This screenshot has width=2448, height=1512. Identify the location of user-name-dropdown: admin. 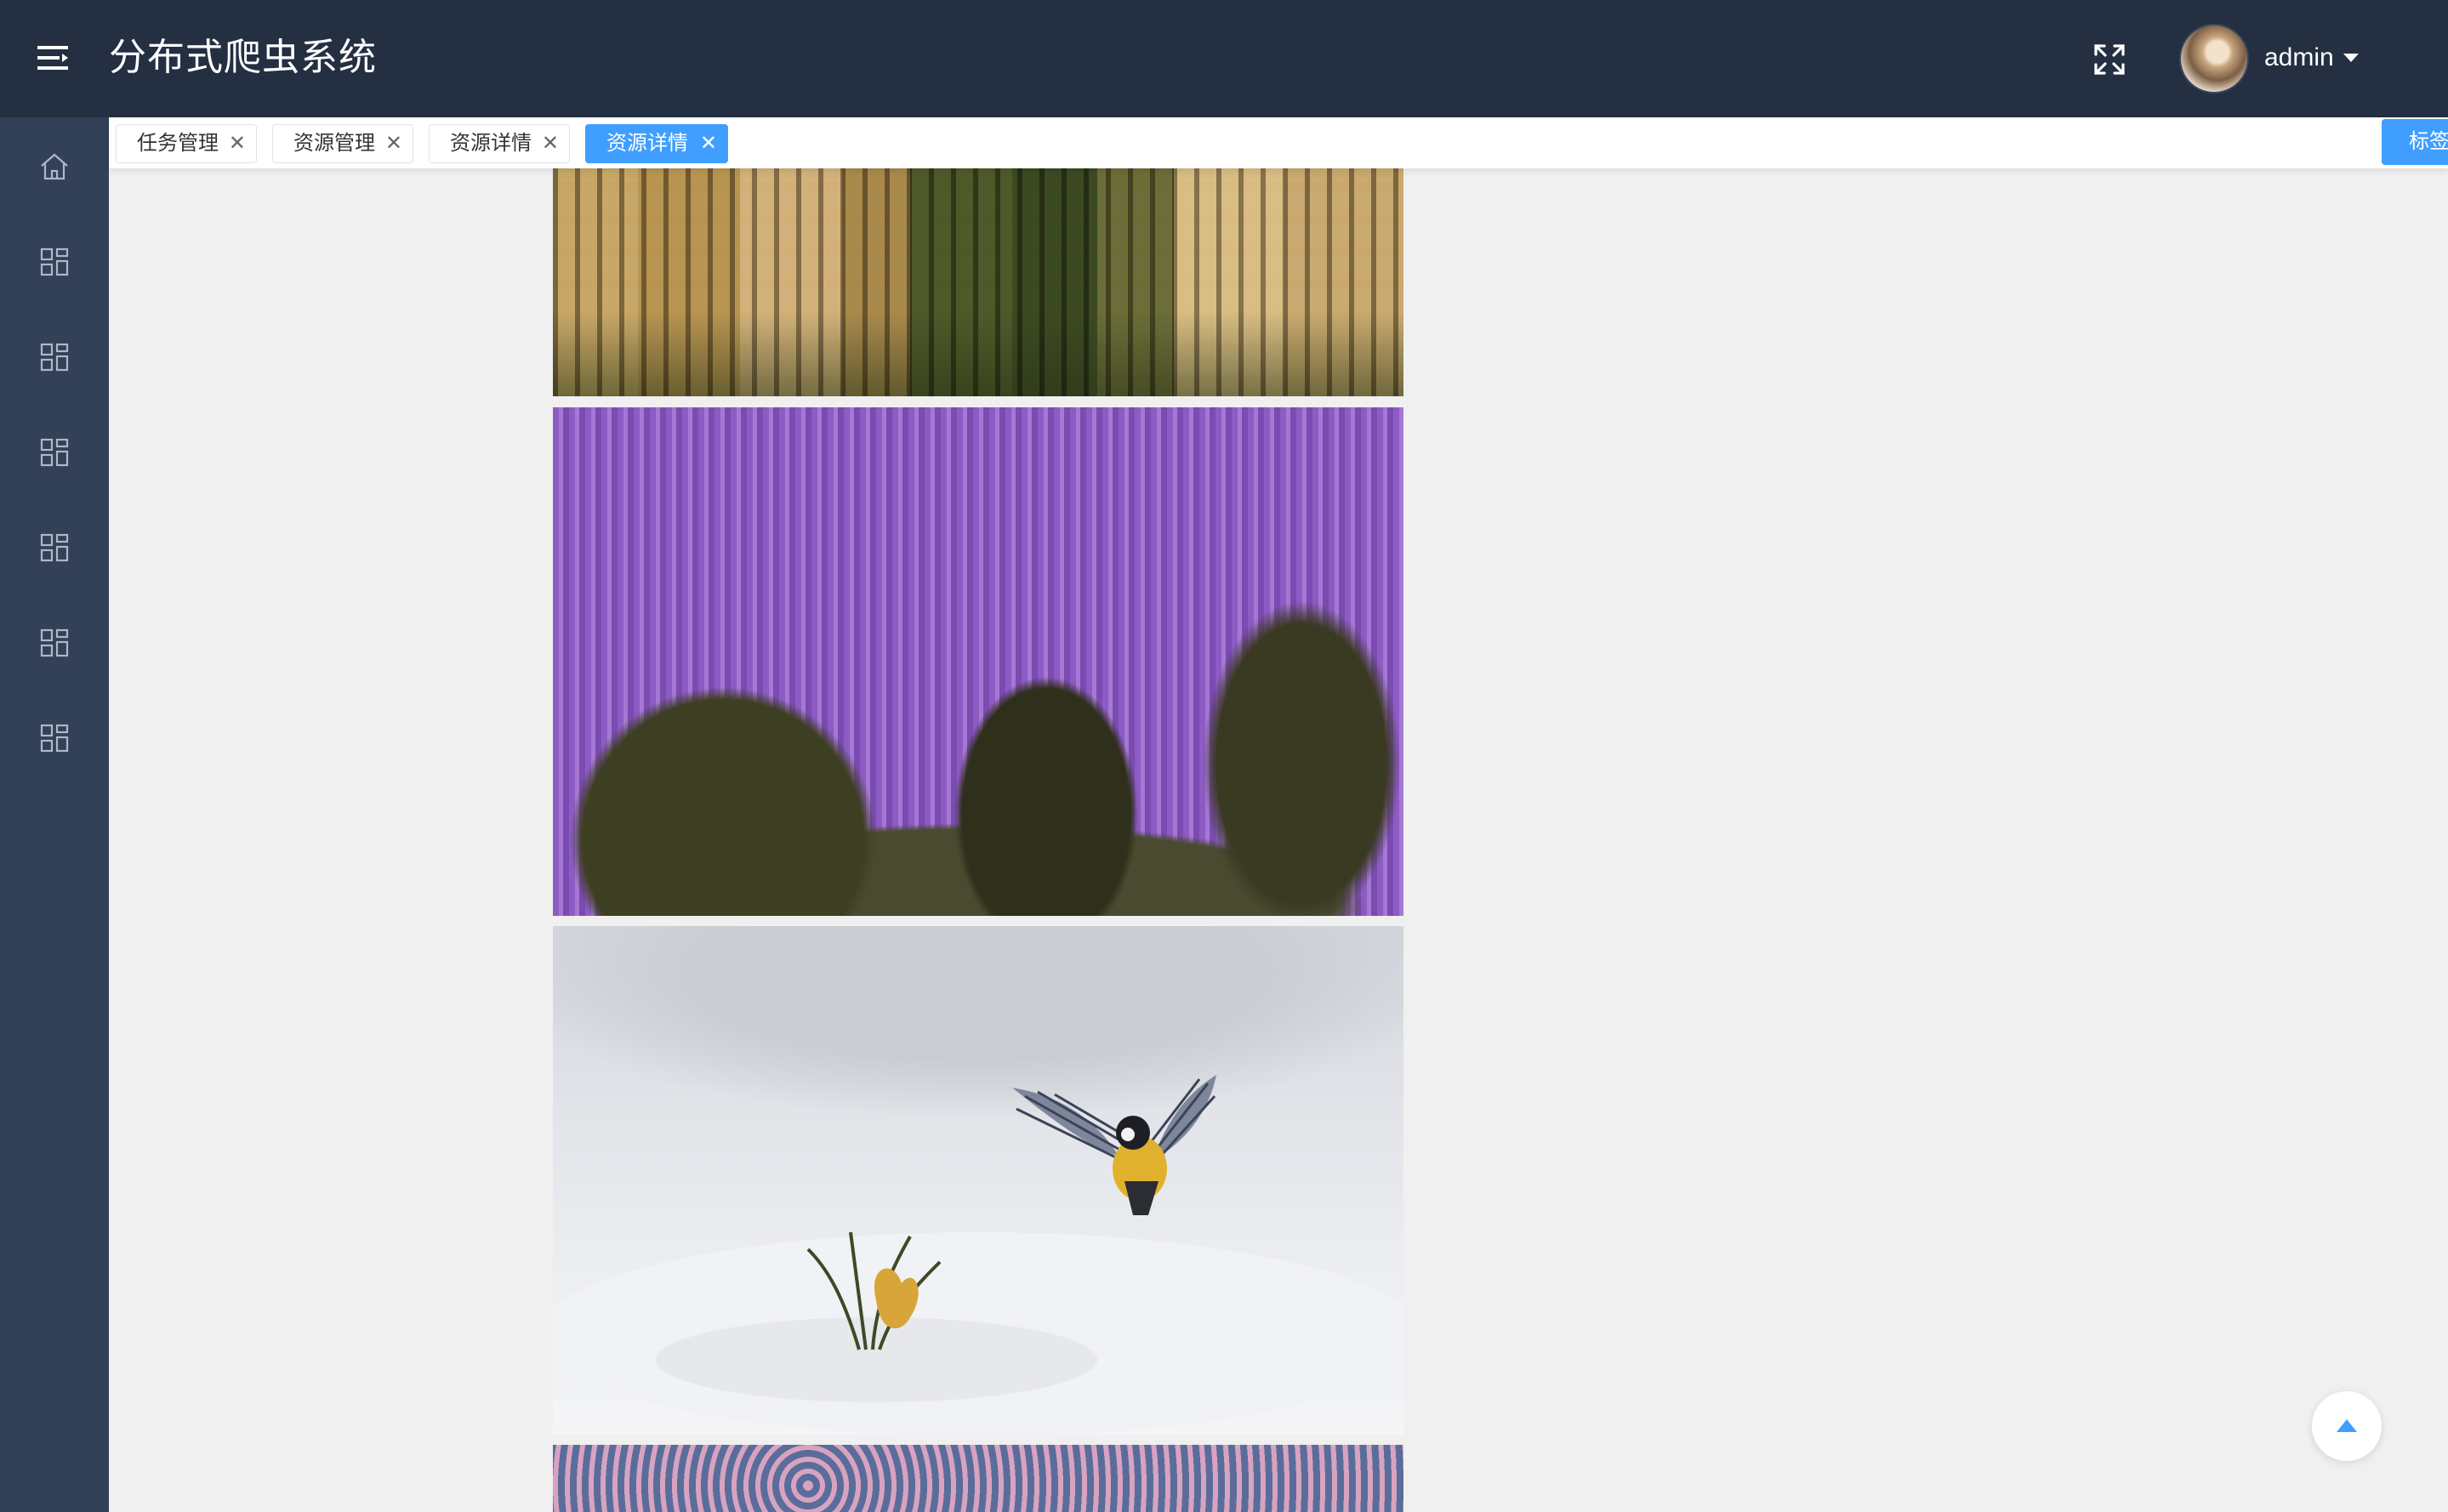
(2299, 58).